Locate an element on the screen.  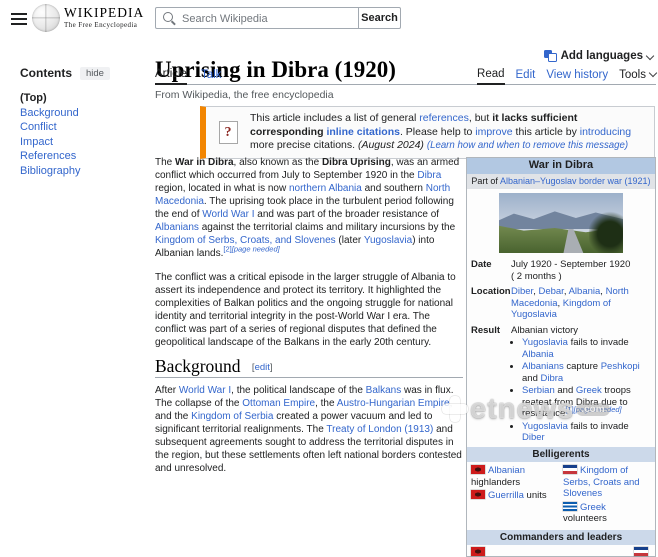
text-span: After is located at coordinates (167, 390).